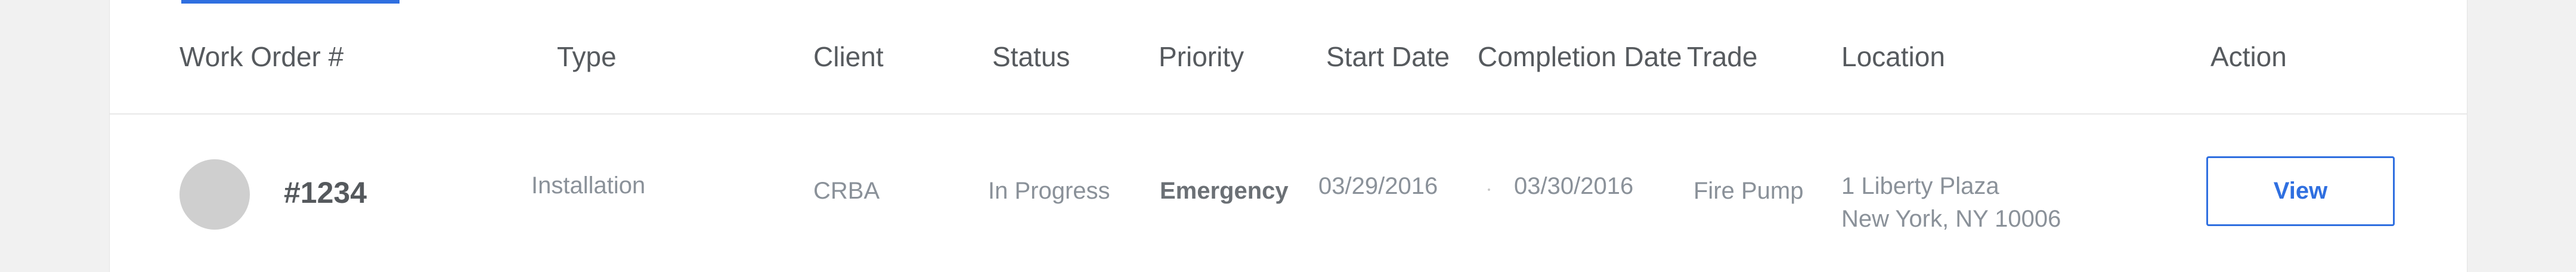 The image size is (2576, 272). What do you see at coordinates (1489, 189) in the screenshot?
I see `date-separator-dot` at bounding box center [1489, 189].